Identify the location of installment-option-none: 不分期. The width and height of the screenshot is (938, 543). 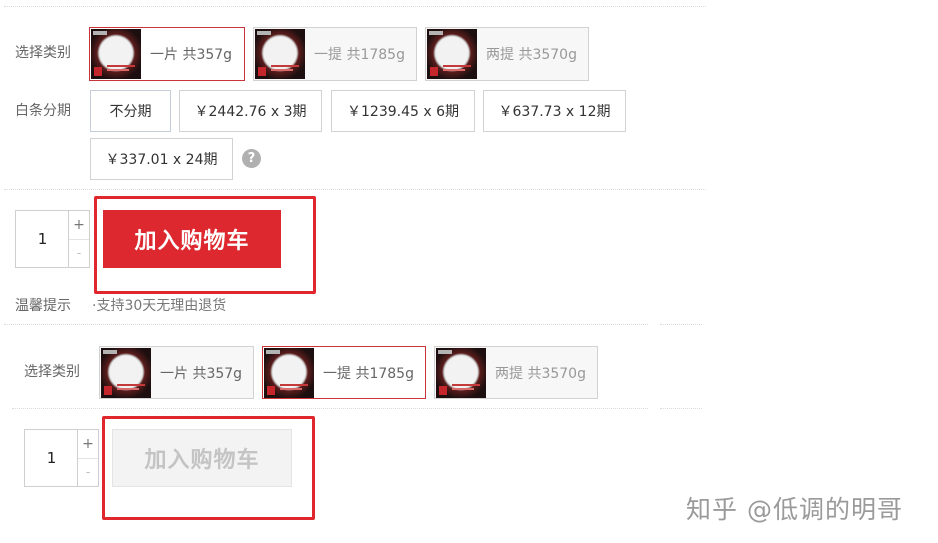
(130, 111).